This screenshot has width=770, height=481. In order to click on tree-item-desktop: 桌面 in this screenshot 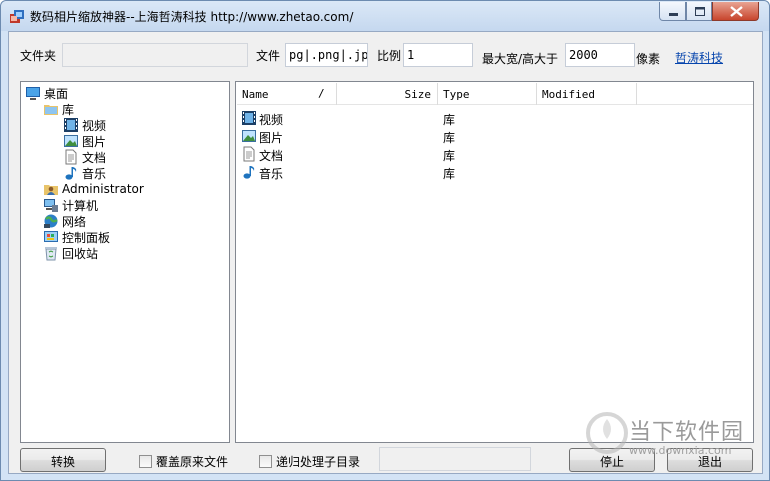, I will do `click(46, 93)`.